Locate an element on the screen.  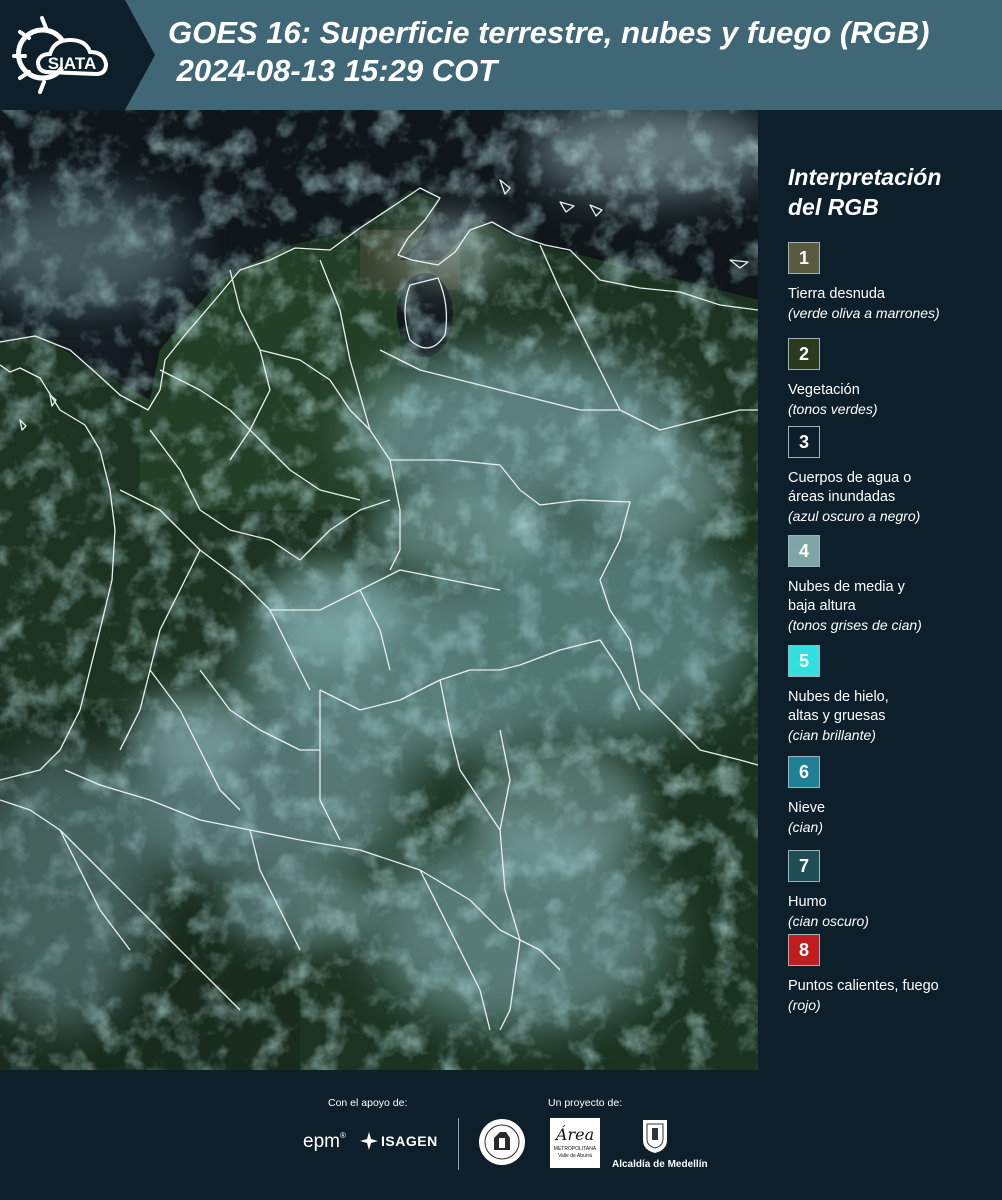
legend-sublabel: (cian brillante) is located at coordinates (832, 735).